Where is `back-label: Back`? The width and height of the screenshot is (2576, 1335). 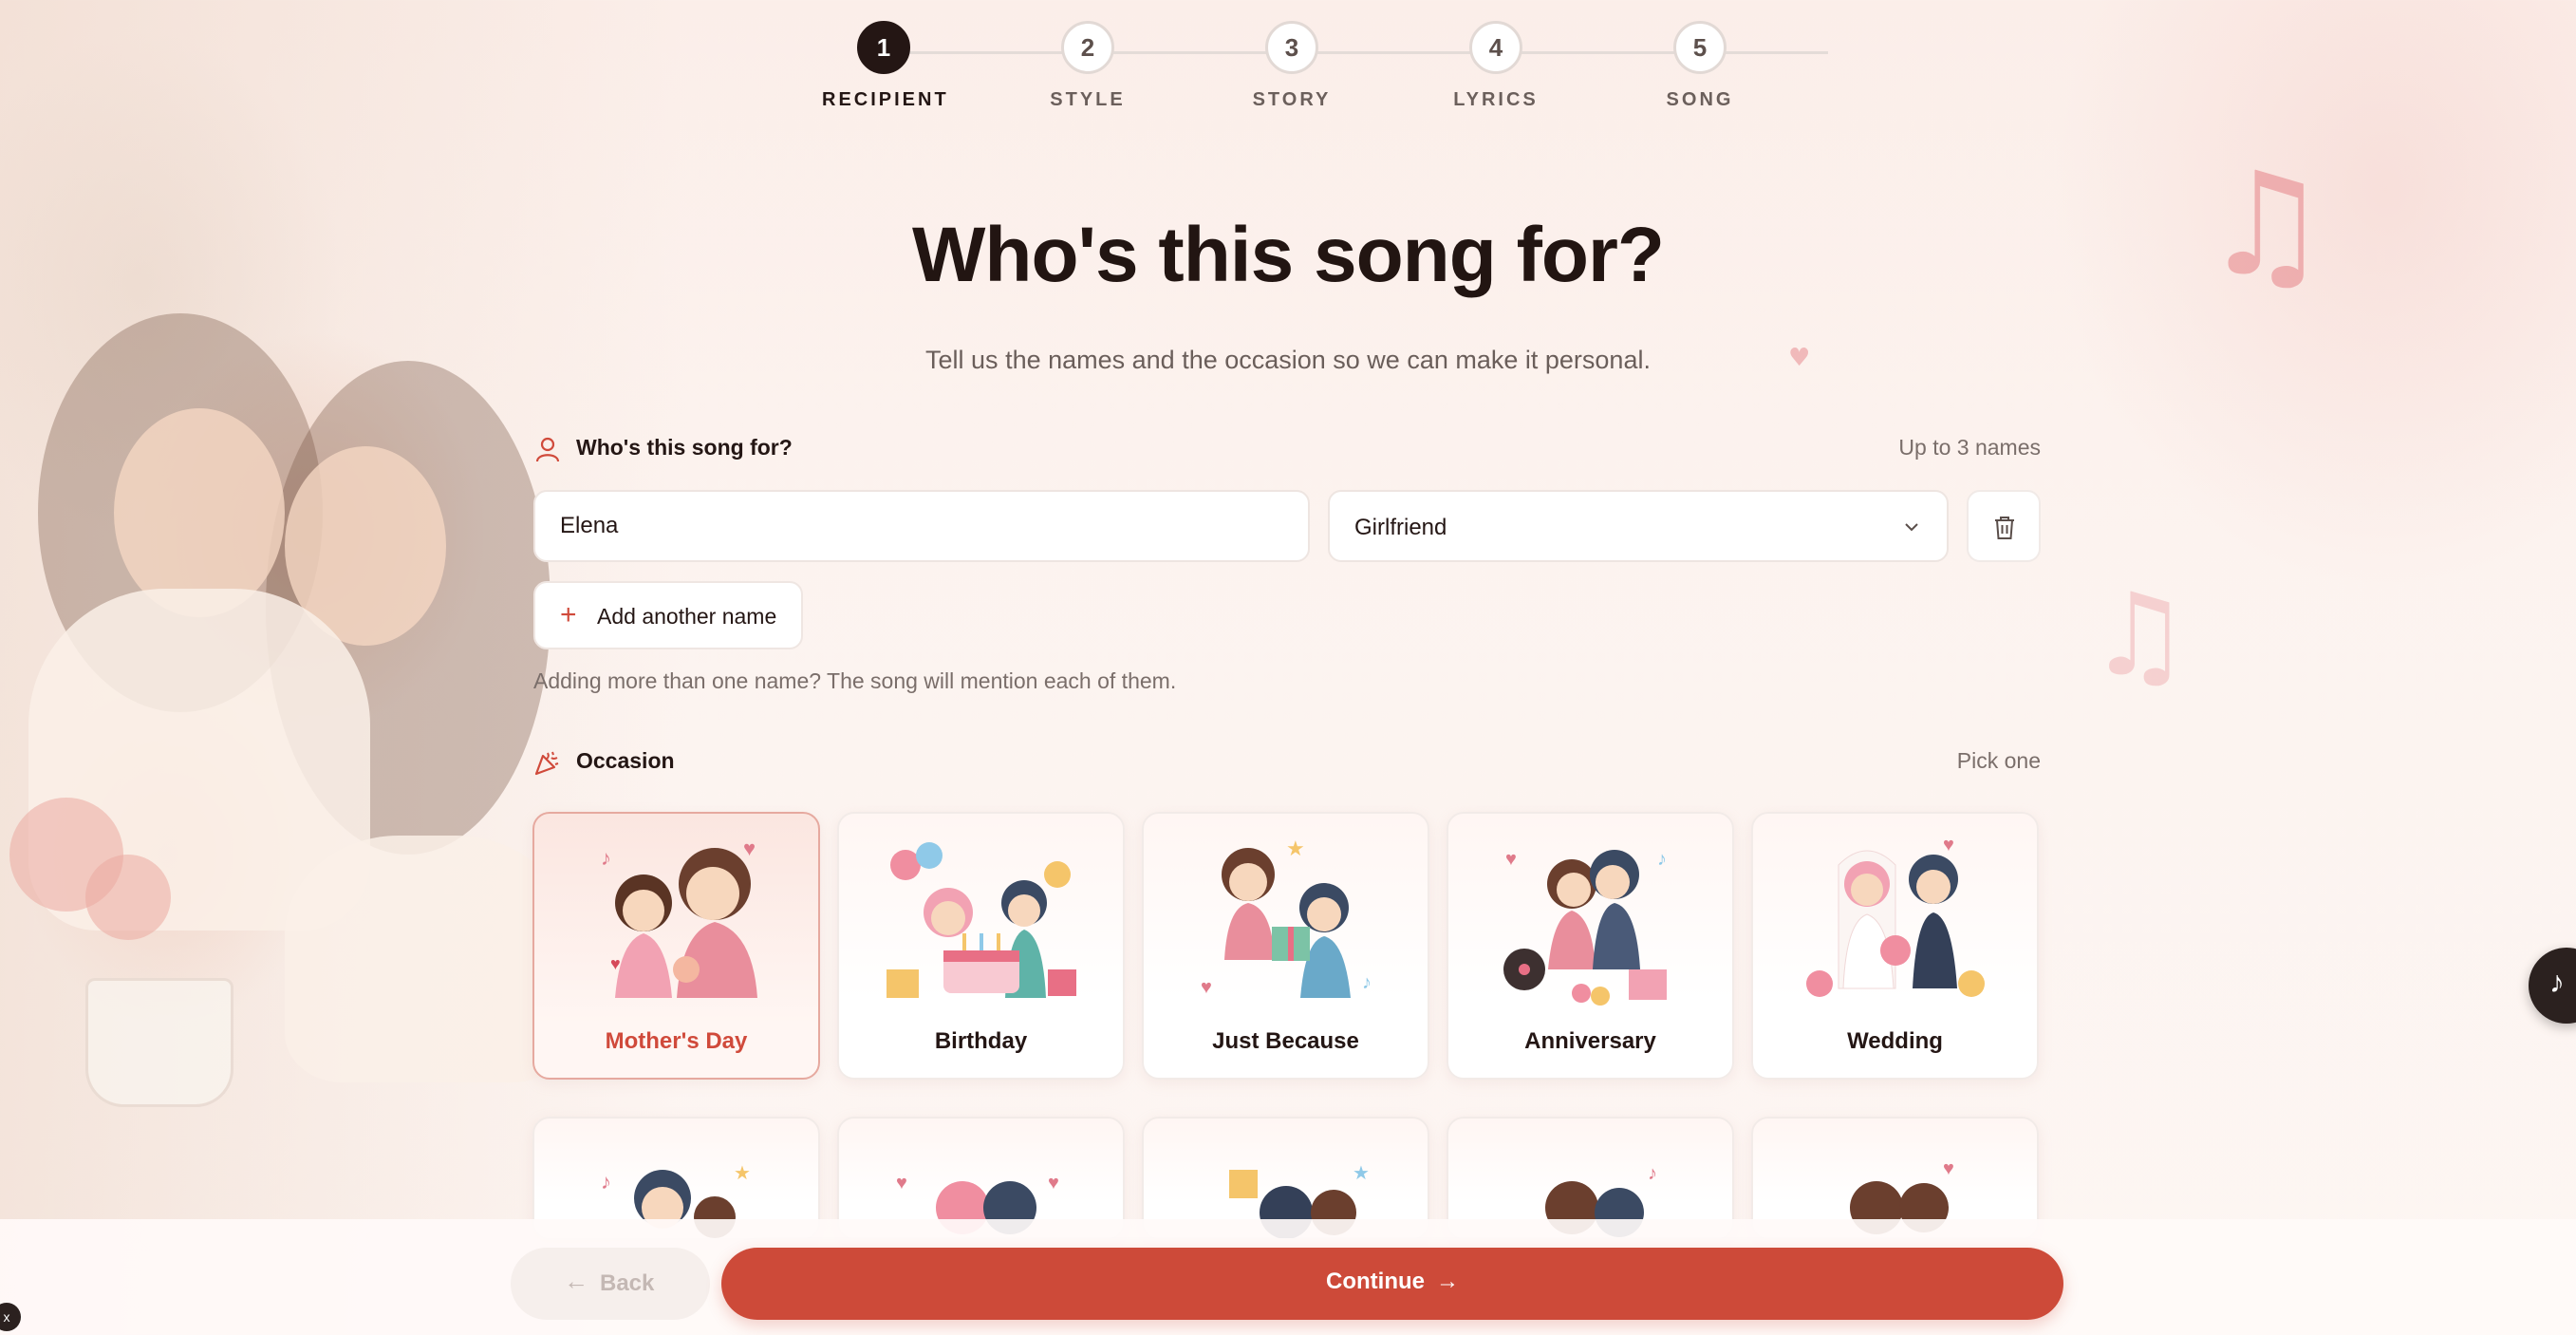
back-label: Back is located at coordinates (627, 1283).